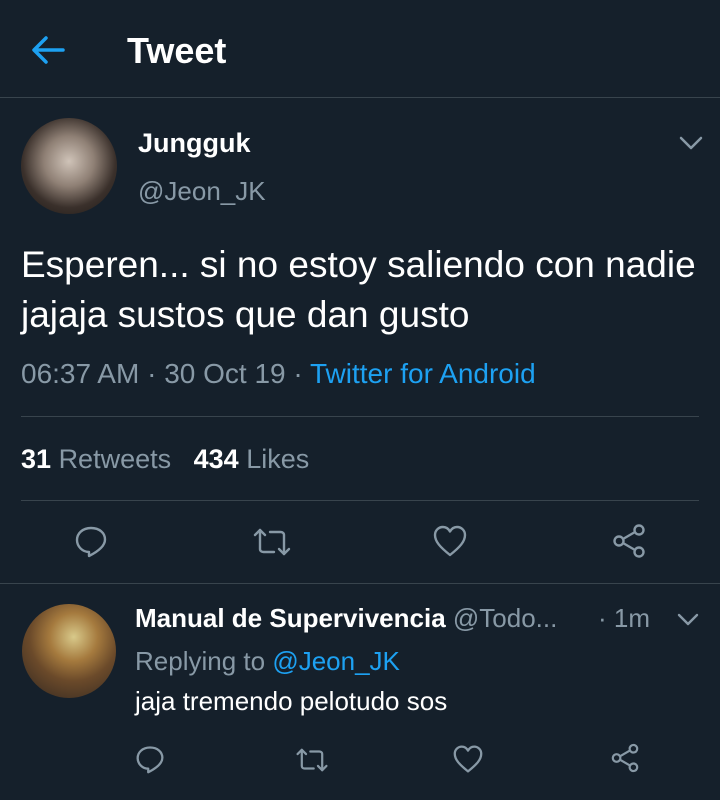 The image size is (720, 800). Describe the element at coordinates (624, 618) in the screenshot. I see `reply-time: · 1m` at that location.